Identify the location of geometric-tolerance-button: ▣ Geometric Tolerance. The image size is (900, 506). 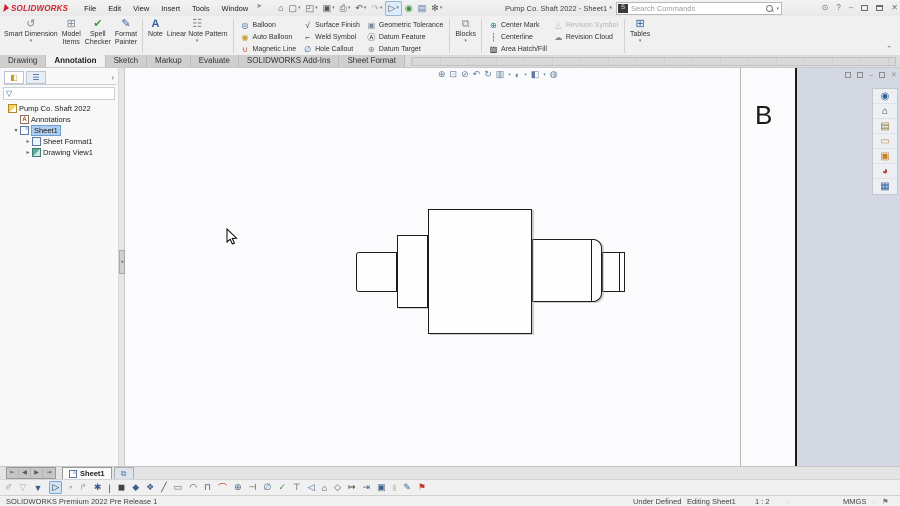
(404, 25).